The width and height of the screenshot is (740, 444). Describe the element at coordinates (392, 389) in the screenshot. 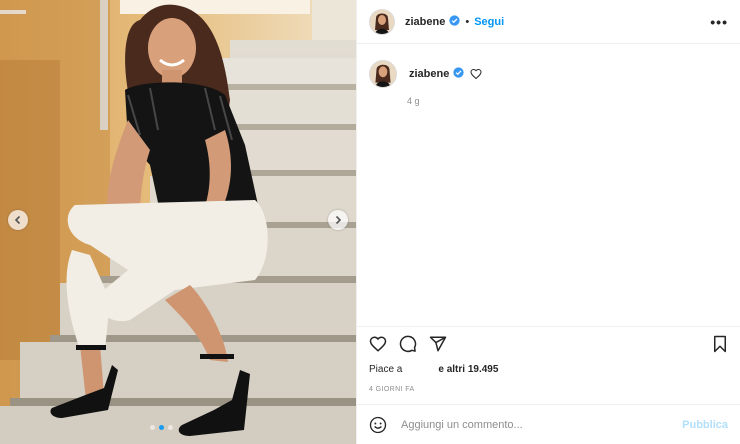

I see `post-date: 4 GIORNI FA` at that location.